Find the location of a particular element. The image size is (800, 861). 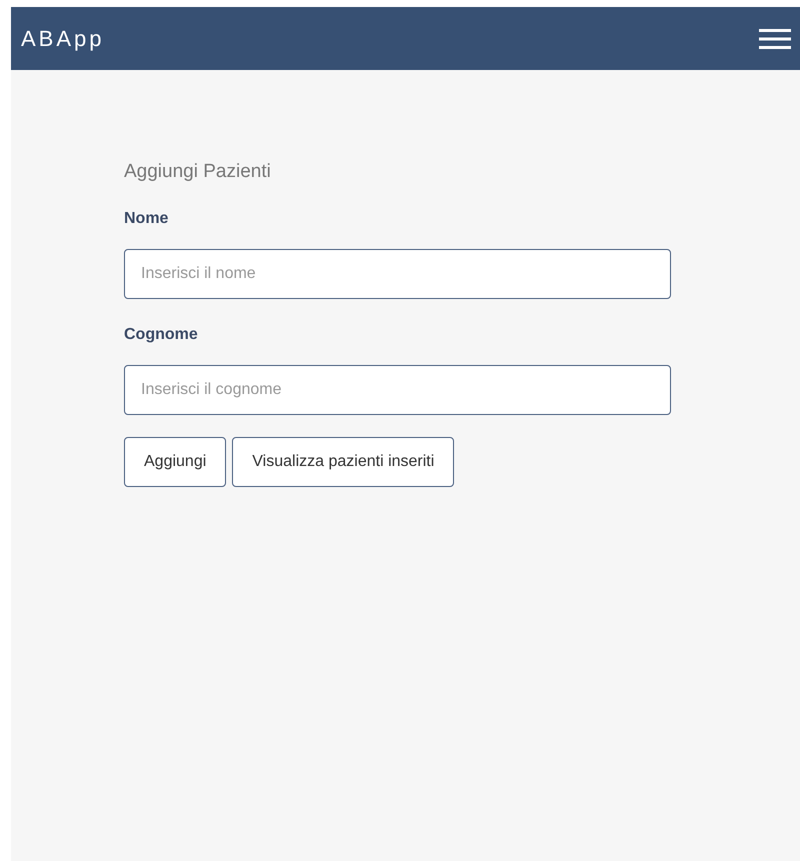

form-title: Aggiungi Pazienti is located at coordinates (198, 172).